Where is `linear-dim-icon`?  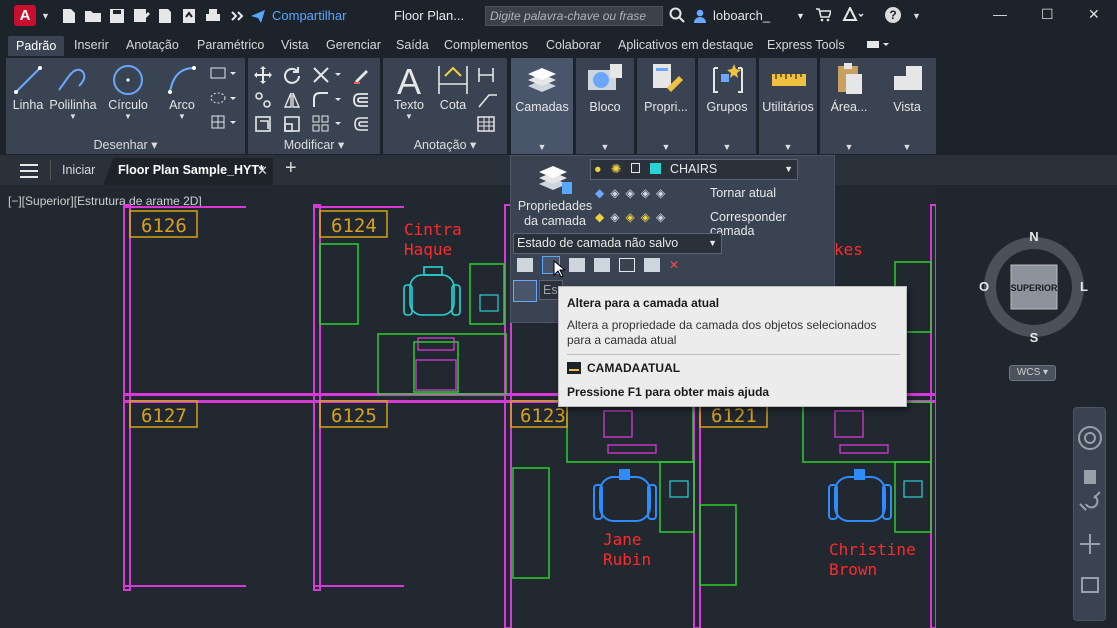
linear-dim-icon is located at coordinates (491, 76).